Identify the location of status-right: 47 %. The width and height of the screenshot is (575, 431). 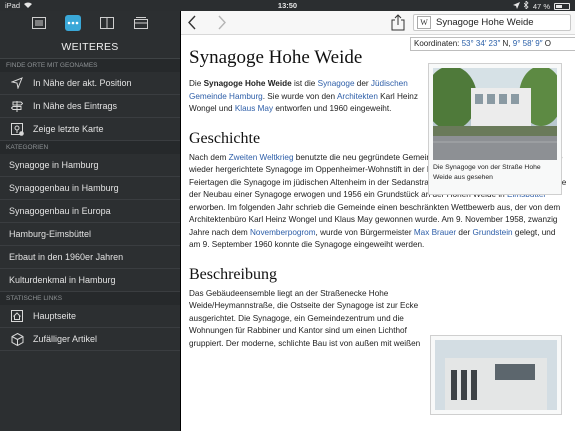
(541, 5).